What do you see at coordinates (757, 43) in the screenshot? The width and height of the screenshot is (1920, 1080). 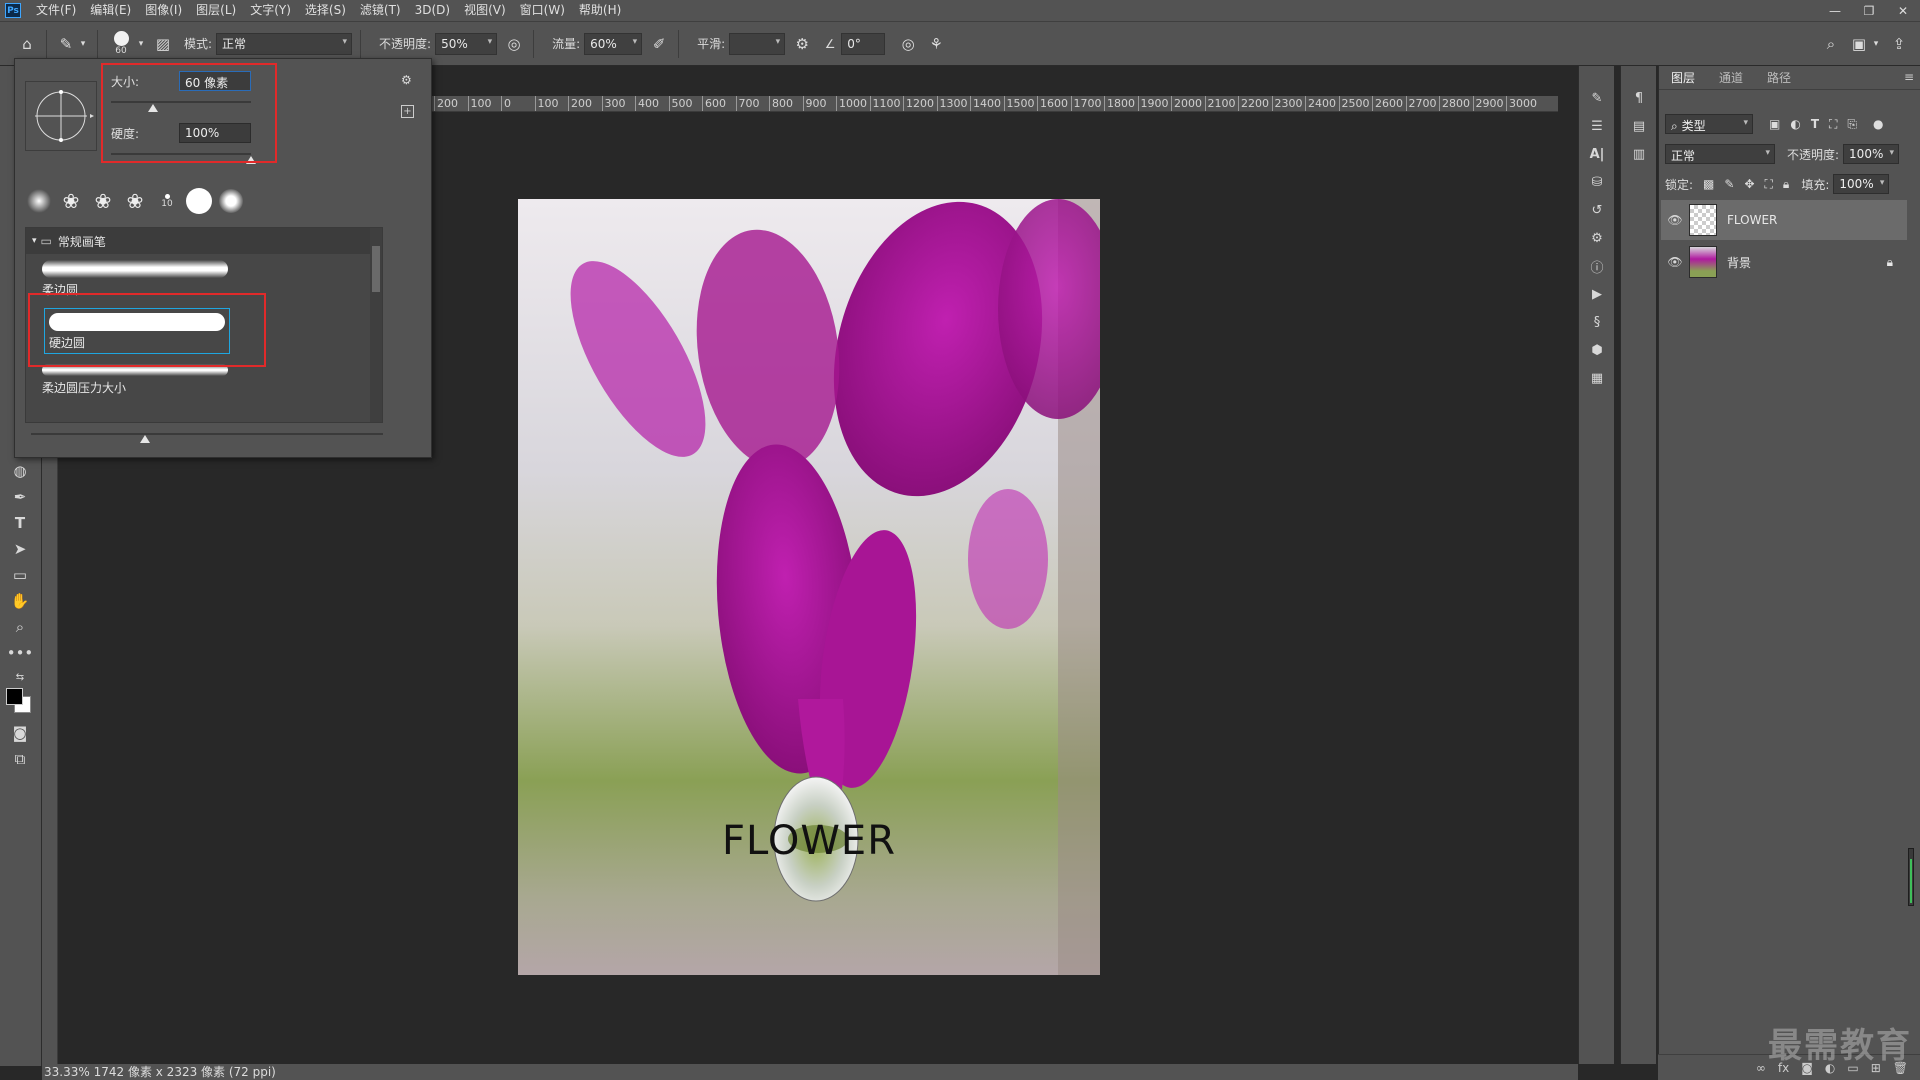 I see `smoothing-field: ▾` at bounding box center [757, 43].